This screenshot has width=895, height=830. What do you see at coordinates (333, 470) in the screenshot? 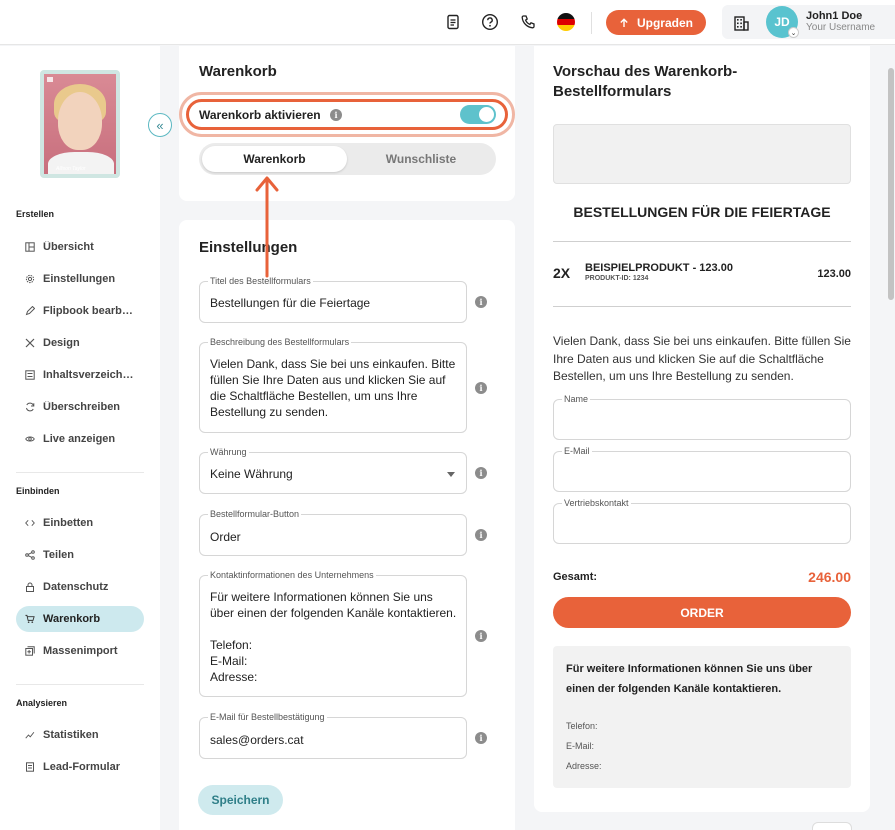
I see `currency-select: Währung Keine Währung` at bounding box center [333, 470].